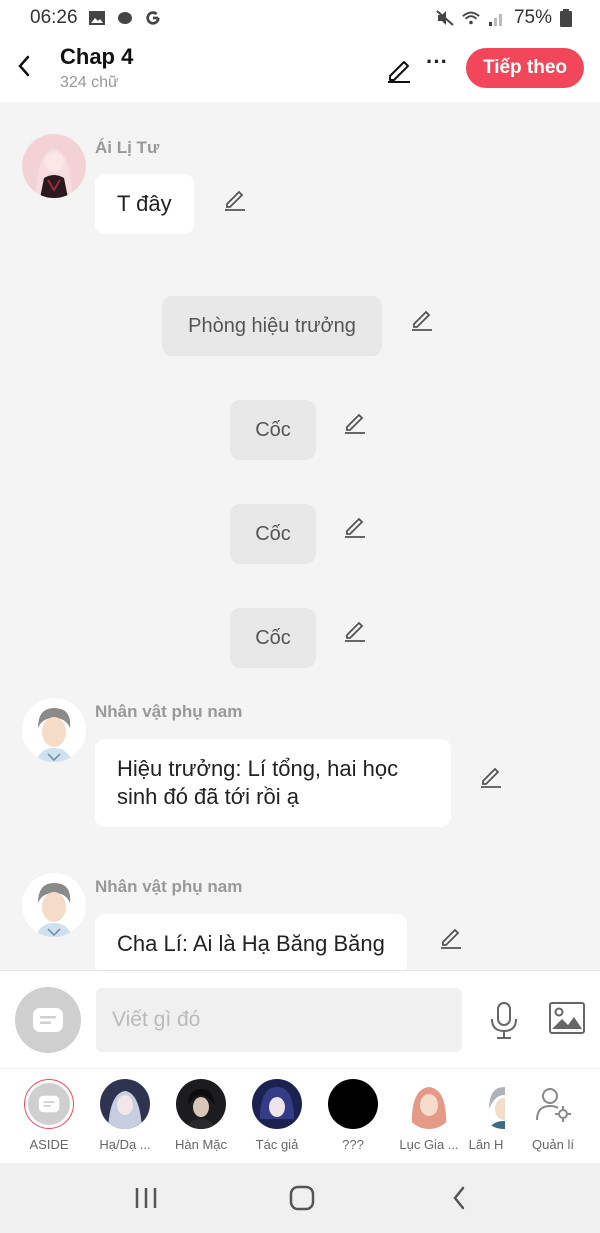 The height and width of the screenshot is (1233, 600). I want to click on character-unknown: ???, so click(353, 1115).